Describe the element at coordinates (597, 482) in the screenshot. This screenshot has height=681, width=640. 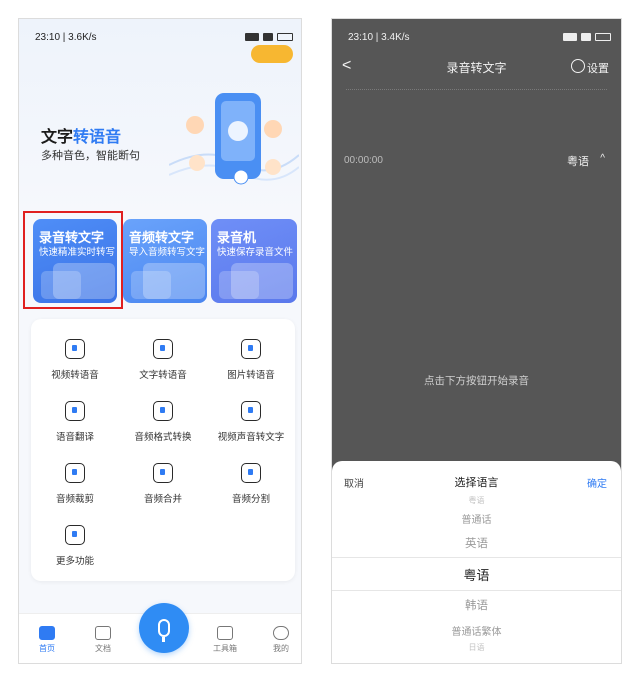
I see `confirm-button: 确定` at that location.